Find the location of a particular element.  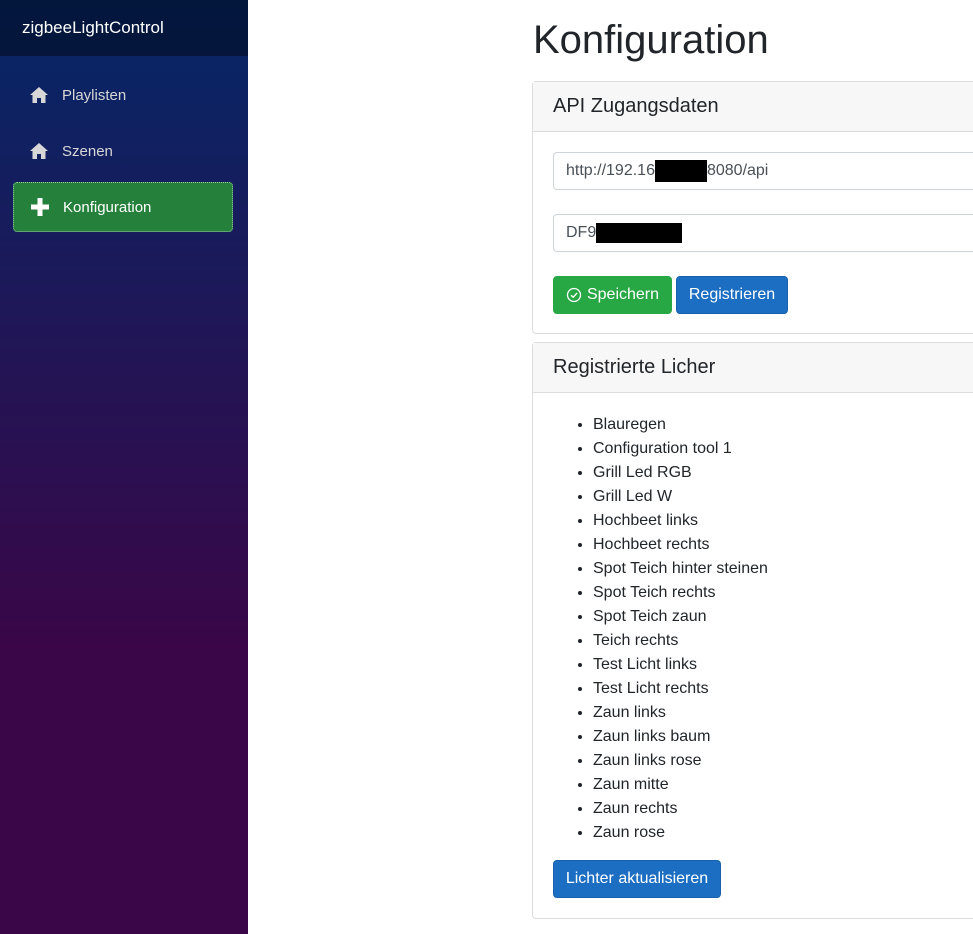

plus-icon is located at coordinates (40, 207).